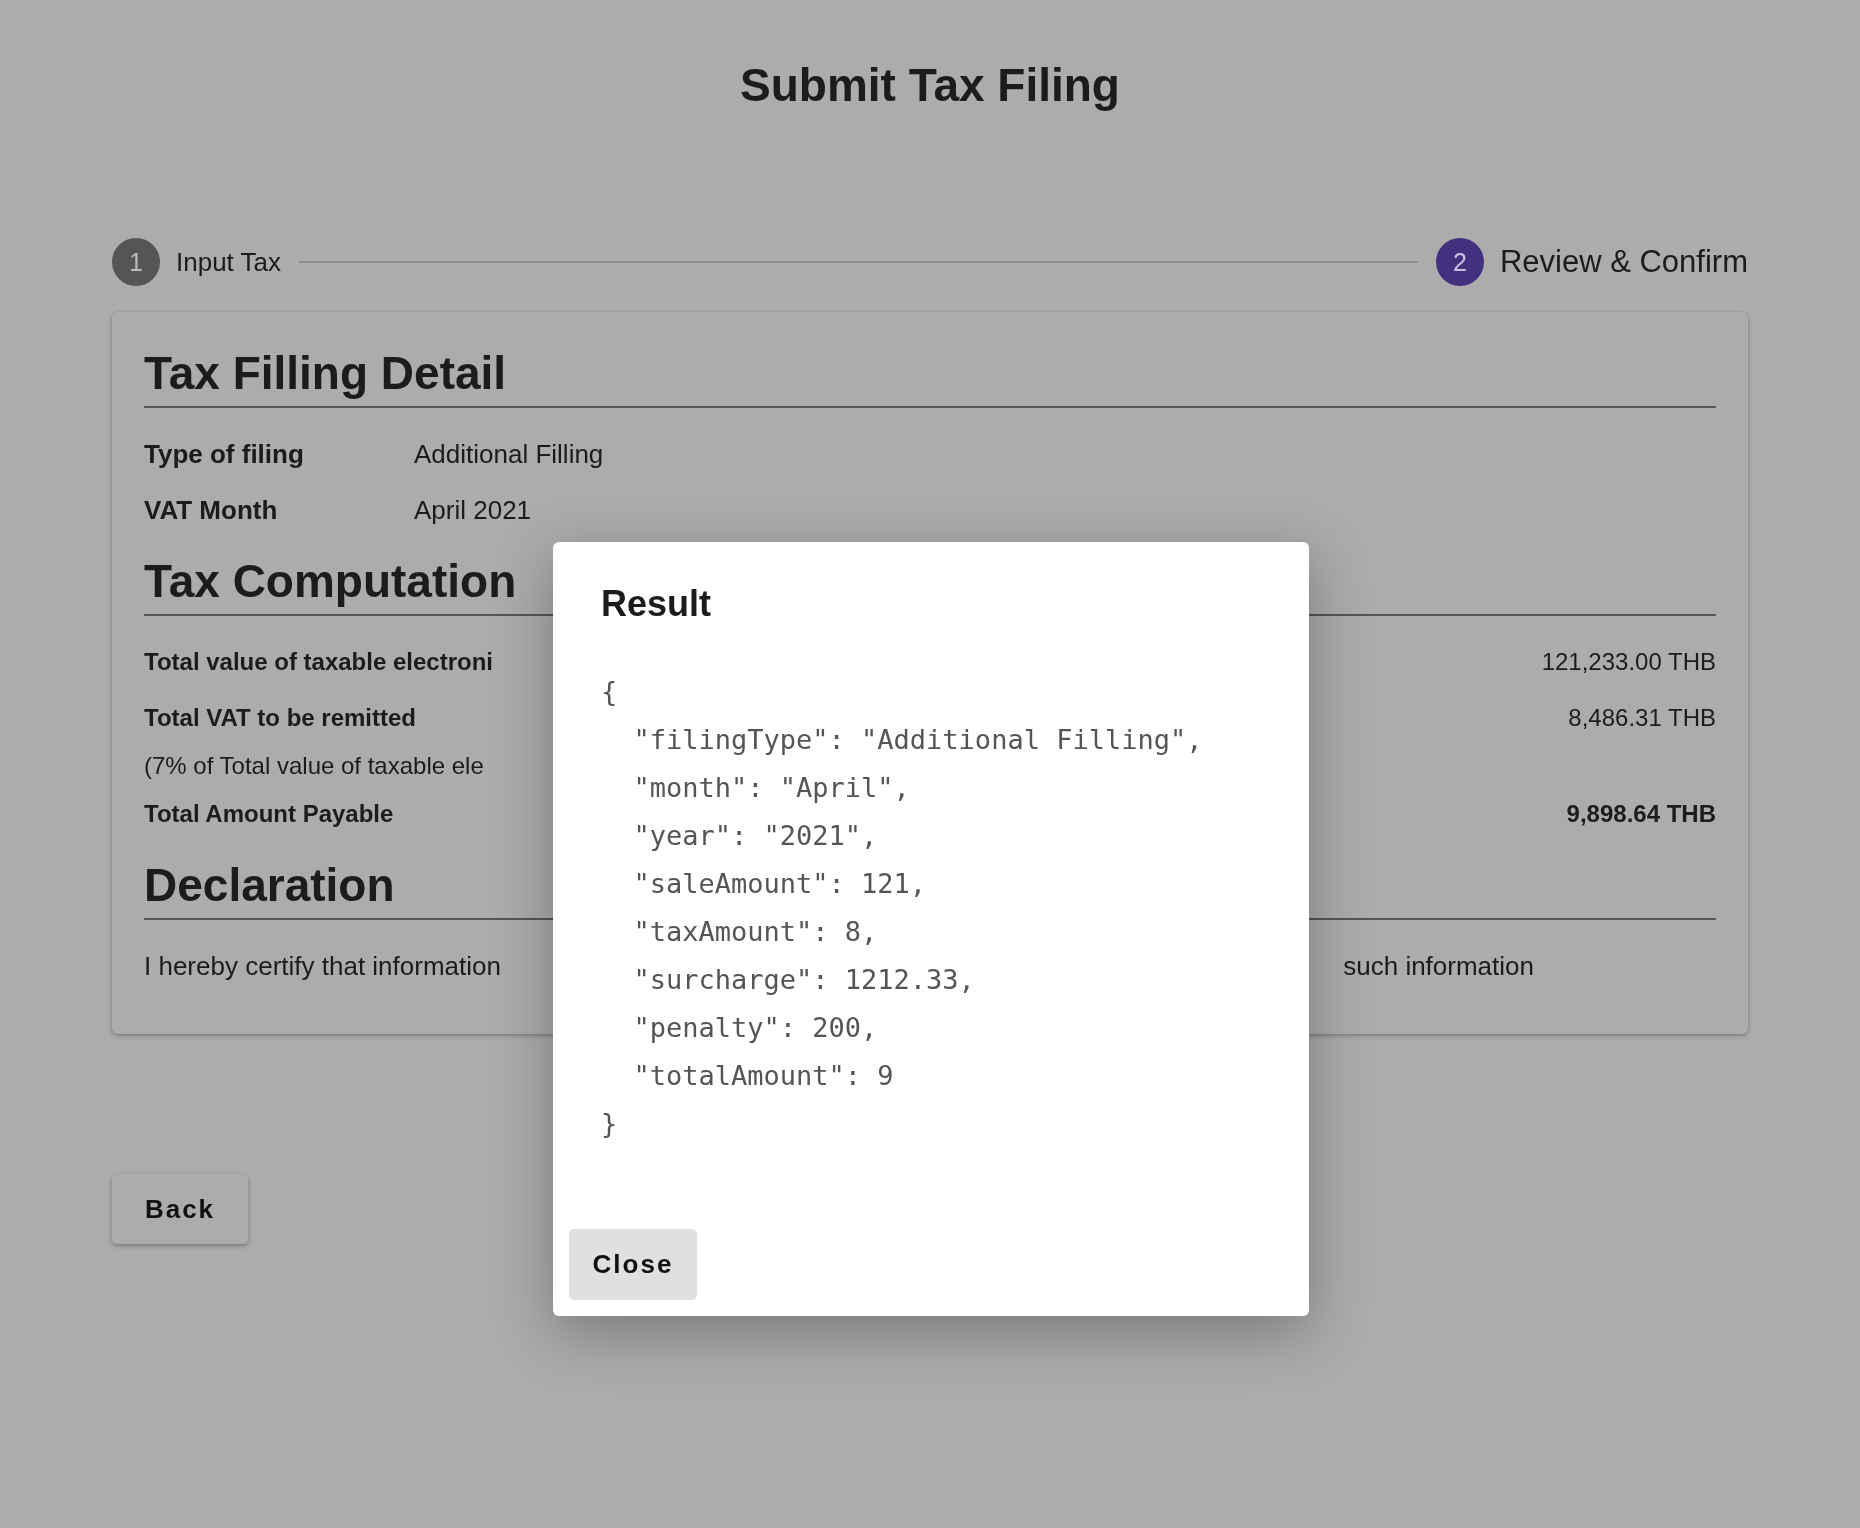 The height and width of the screenshot is (1528, 1860). Describe the element at coordinates (930, 374) in the screenshot. I see `section-heading: Tax Filling Detail` at that location.